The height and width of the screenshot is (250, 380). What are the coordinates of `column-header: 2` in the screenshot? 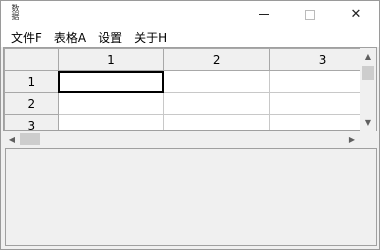 It's located at (217, 59).